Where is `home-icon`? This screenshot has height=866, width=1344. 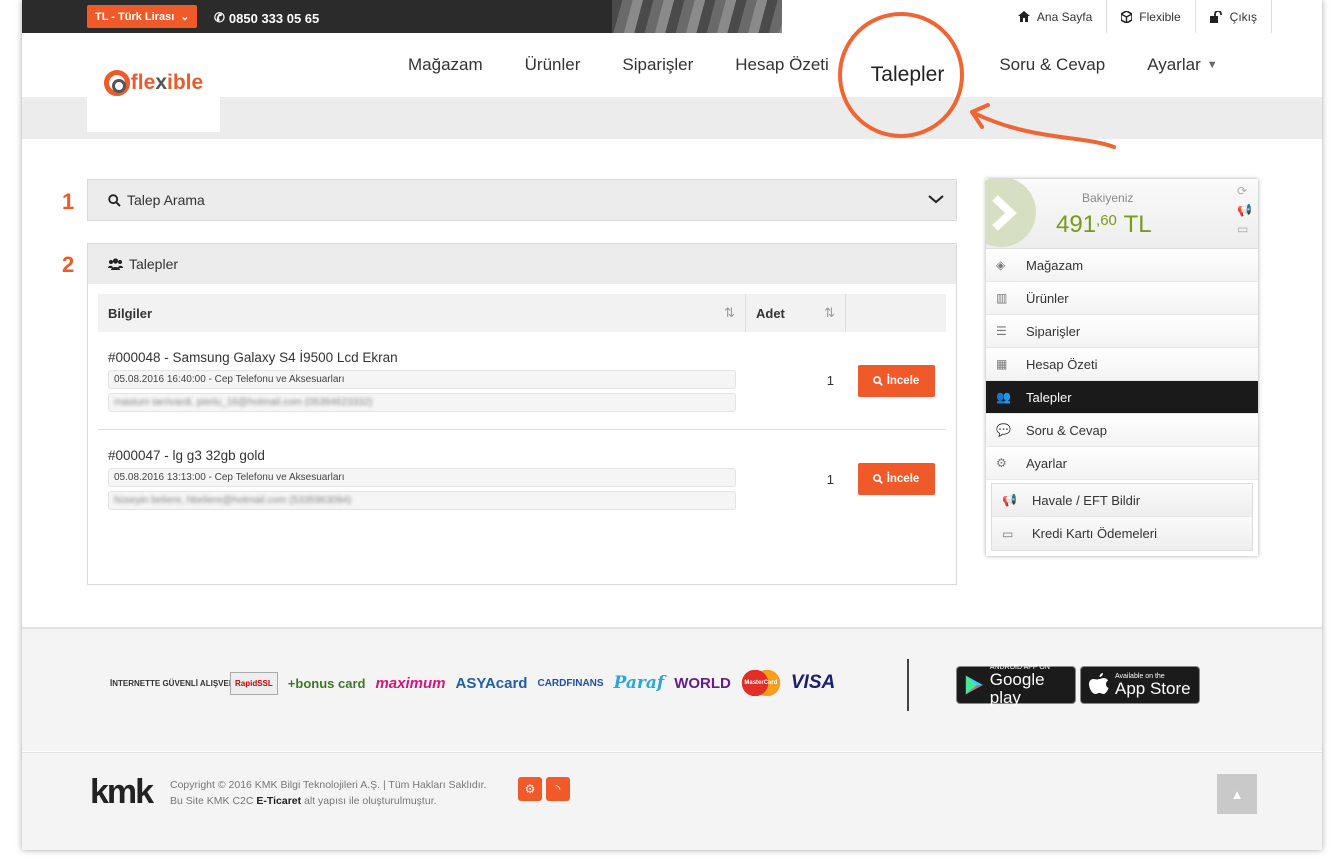 home-icon is located at coordinates (1023, 16).